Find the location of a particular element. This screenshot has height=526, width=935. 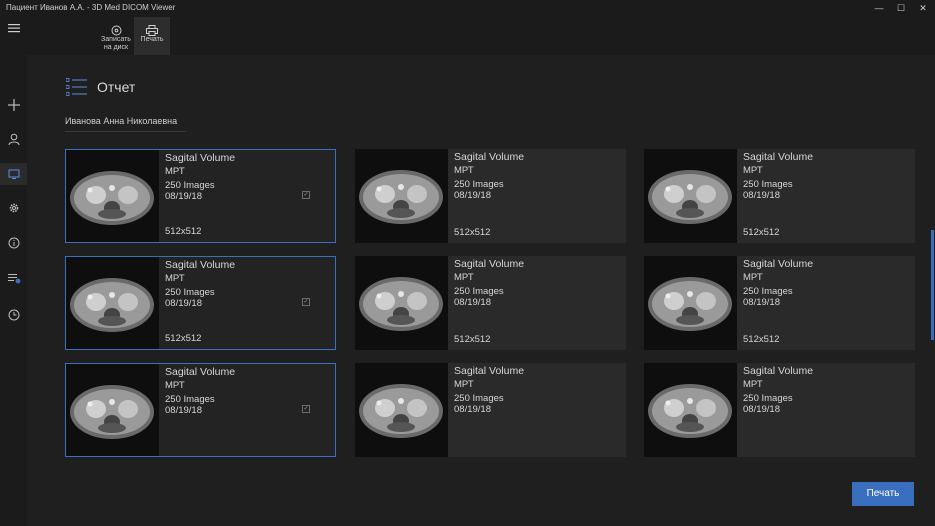

sidebar is located at coordinates (13, 271).